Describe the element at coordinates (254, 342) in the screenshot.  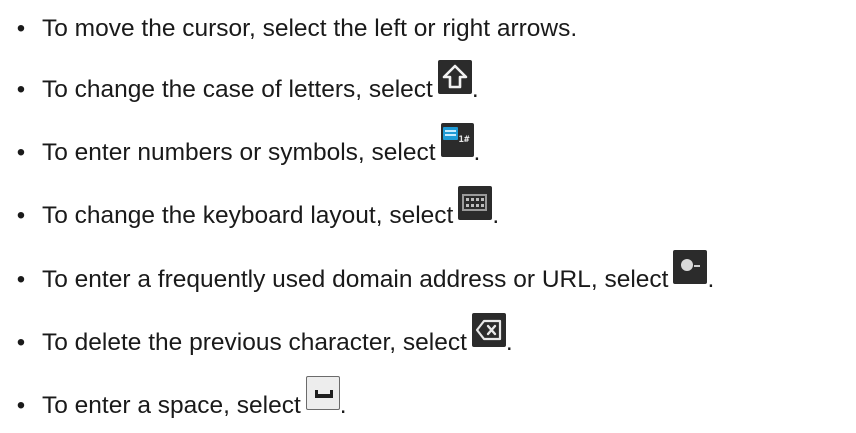
I see `list-item-text: To delete the previous character, select` at that location.